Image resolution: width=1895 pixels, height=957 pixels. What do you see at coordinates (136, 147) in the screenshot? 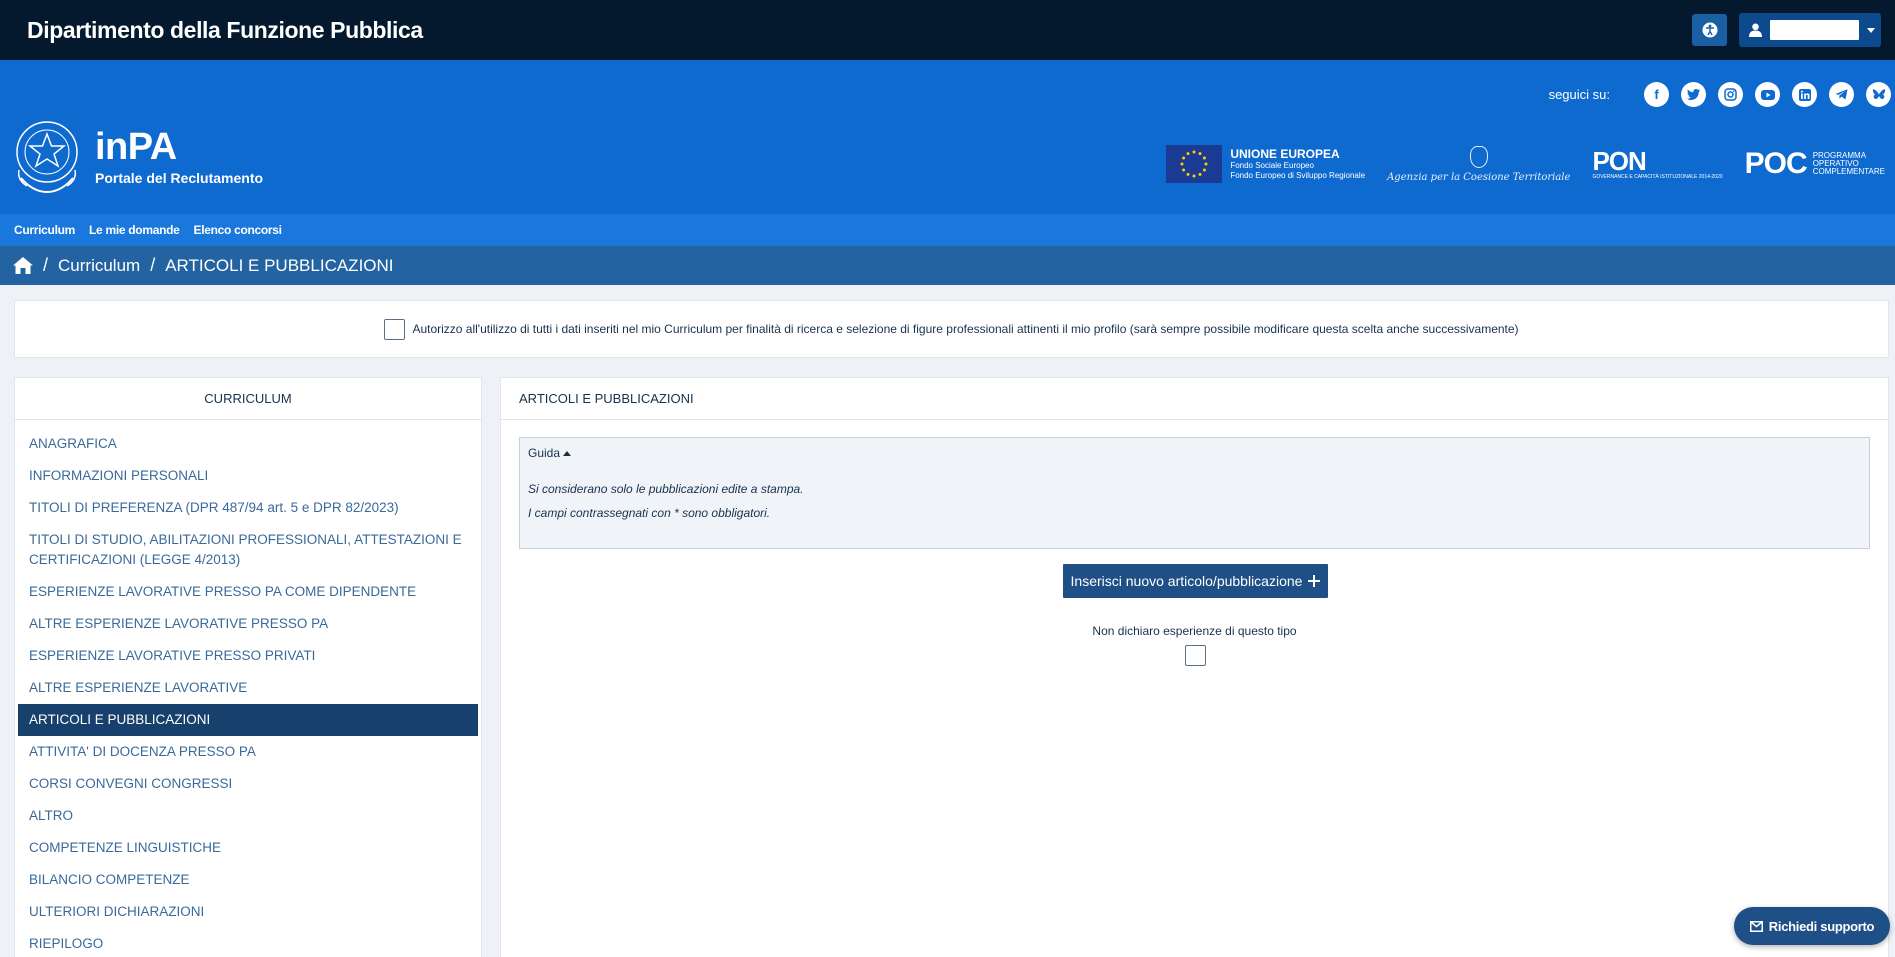
I see `brand-title: inPA` at bounding box center [136, 147].